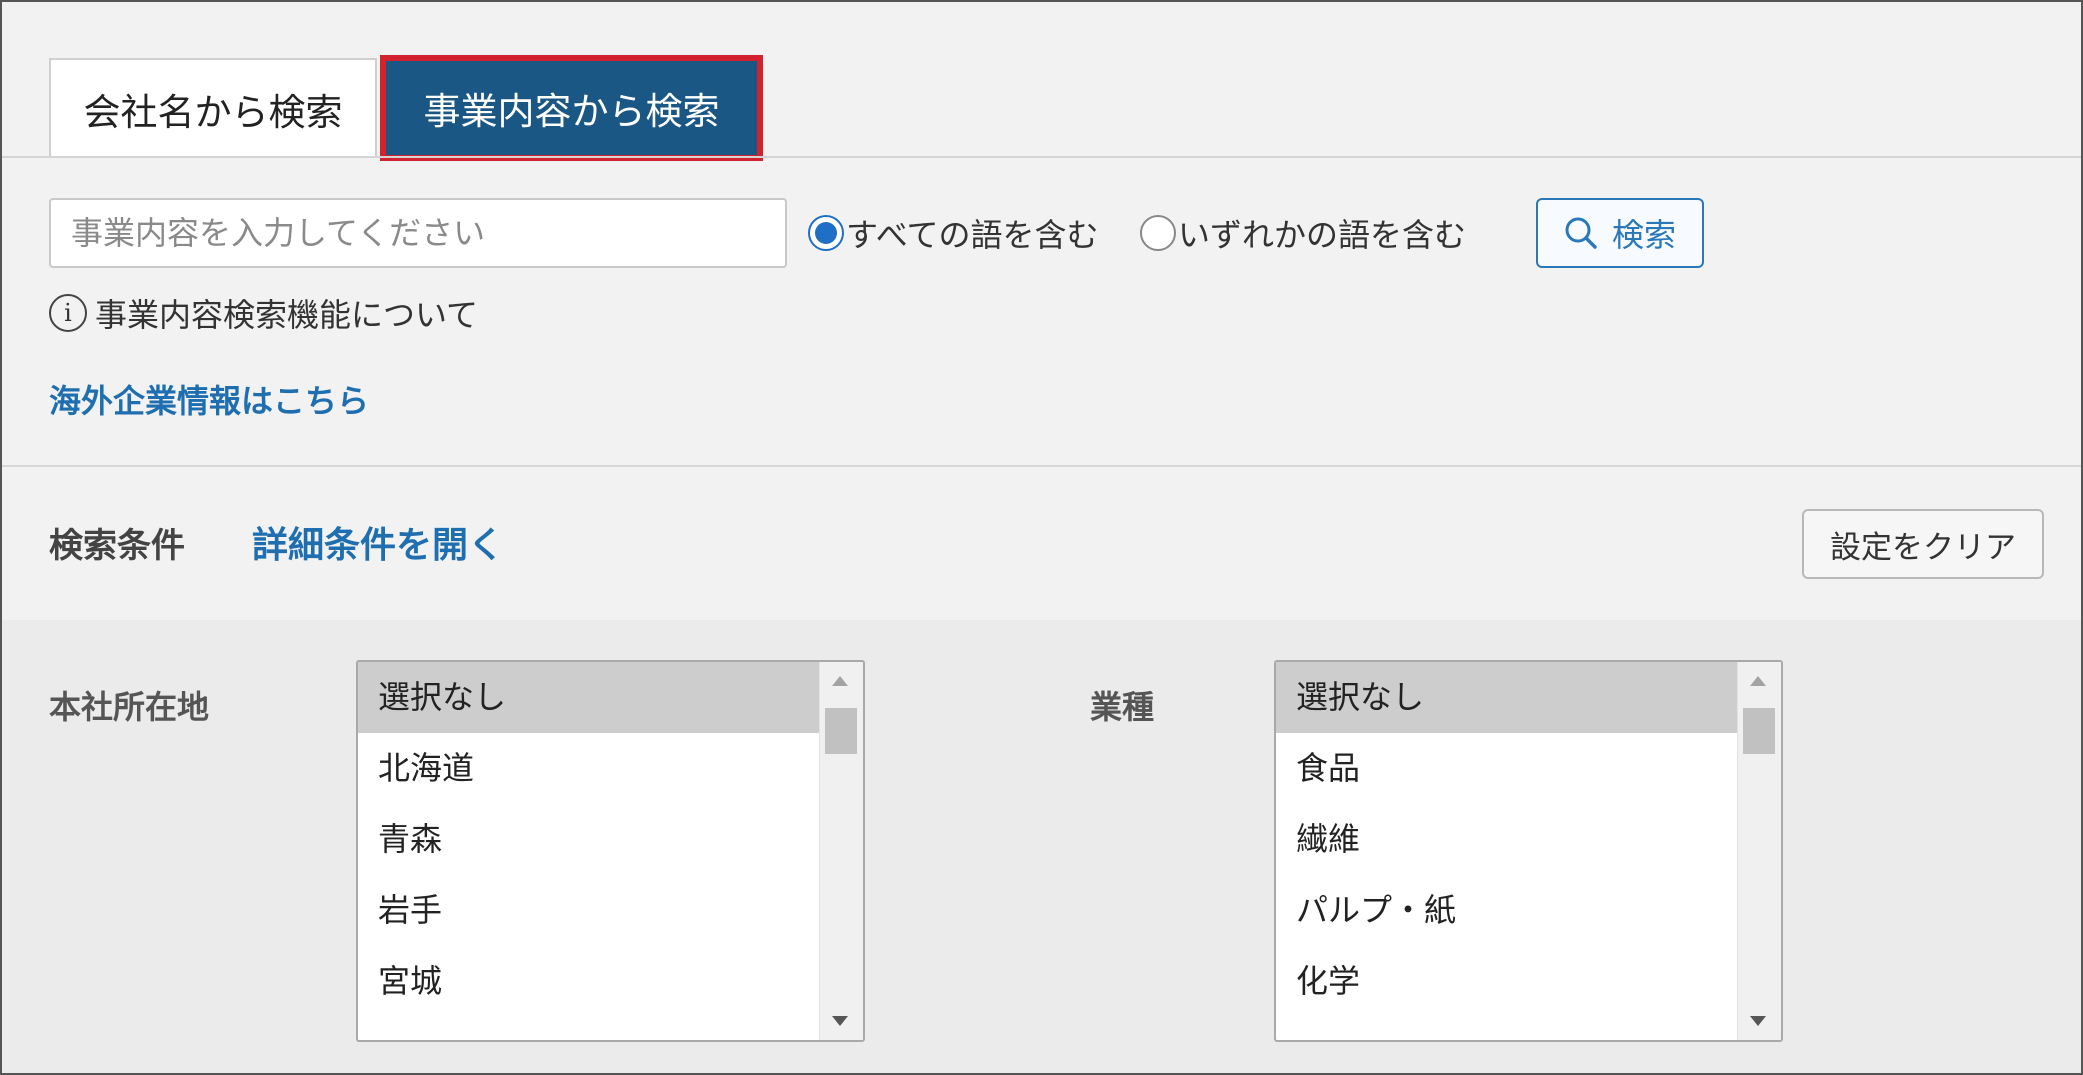 The image size is (2083, 1075). Describe the element at coordinates (610, 839) in the screenshot. I see `location-option: 青森` at that location.